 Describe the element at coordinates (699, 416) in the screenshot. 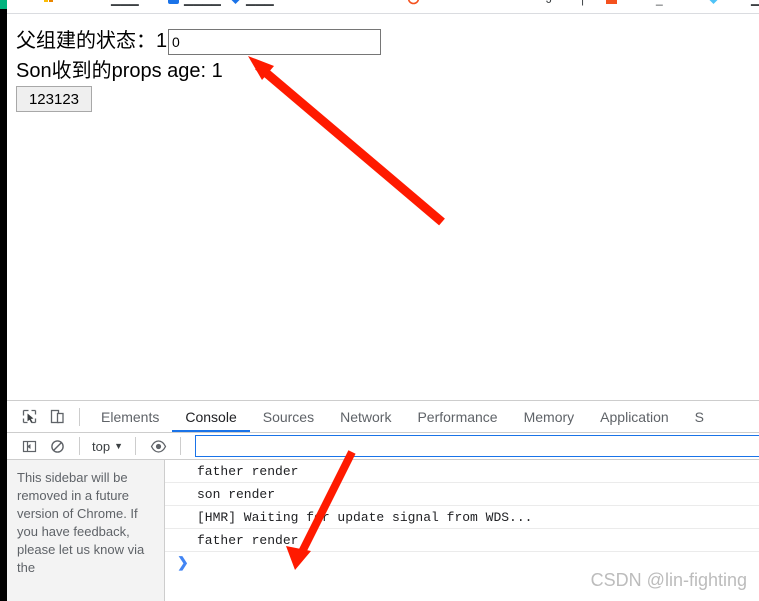

I see `tab-security: S` at that location.